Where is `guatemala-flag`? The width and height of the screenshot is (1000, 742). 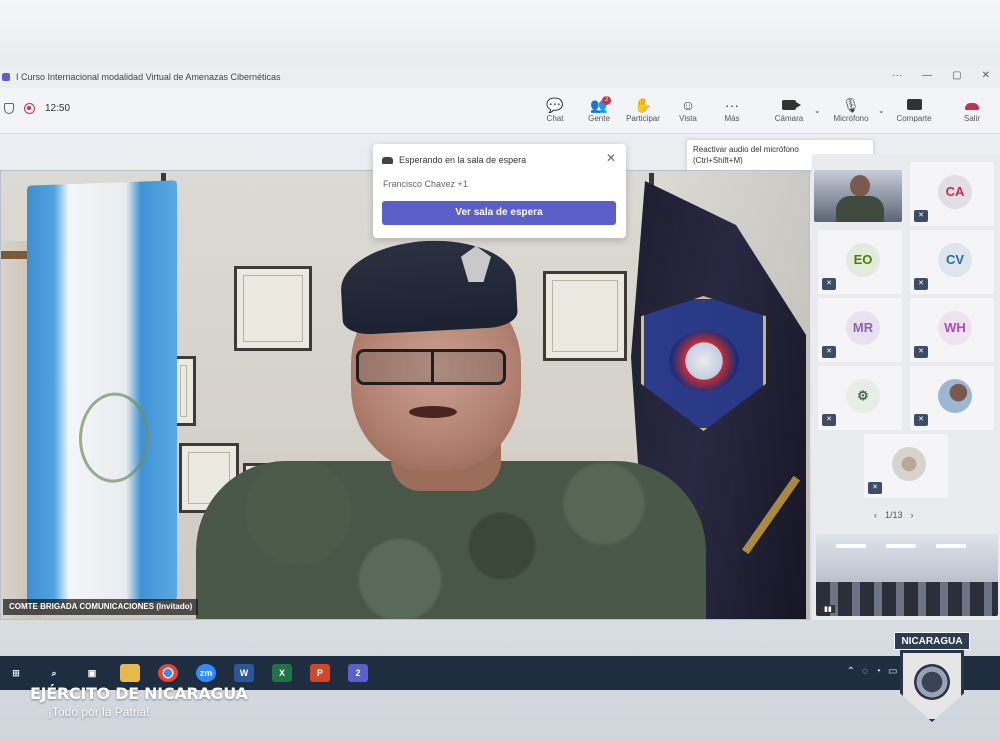
guatemala-flag is located at coordinates (102, 393).